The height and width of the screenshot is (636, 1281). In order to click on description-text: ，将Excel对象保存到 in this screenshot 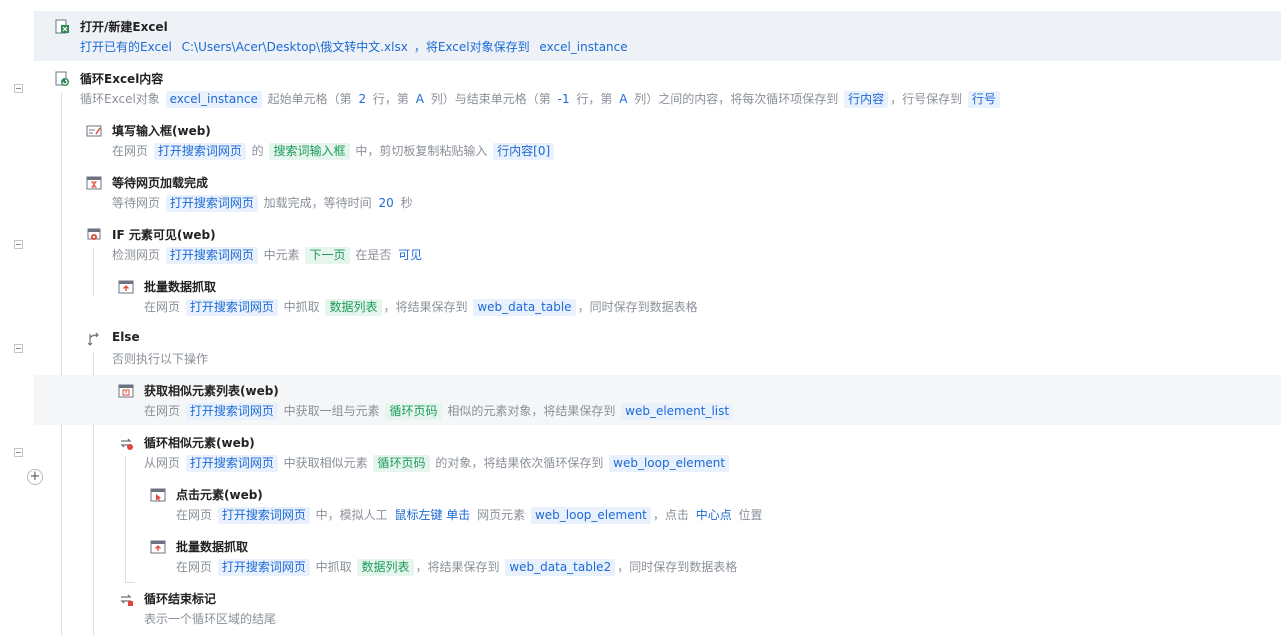, I will do `click(473, 47)`.